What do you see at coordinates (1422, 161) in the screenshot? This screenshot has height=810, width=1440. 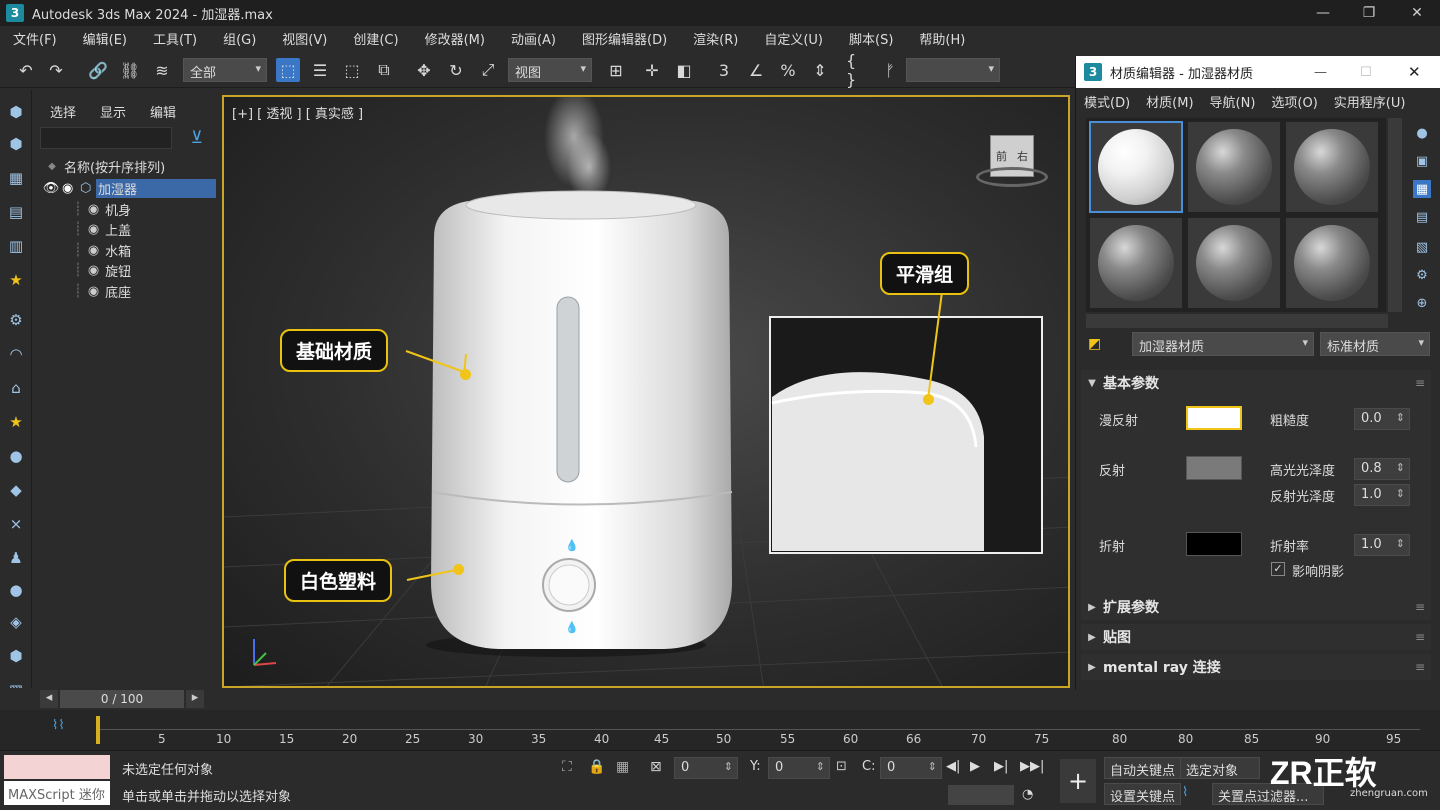 I see `backlight-icon: ▣` at bounding box center [1422, 161].